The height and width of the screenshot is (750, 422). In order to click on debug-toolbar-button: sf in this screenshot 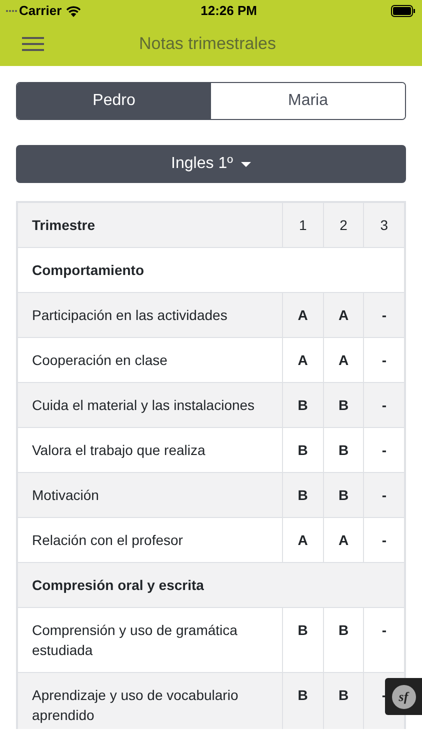, I will do `click(403, 696)`.